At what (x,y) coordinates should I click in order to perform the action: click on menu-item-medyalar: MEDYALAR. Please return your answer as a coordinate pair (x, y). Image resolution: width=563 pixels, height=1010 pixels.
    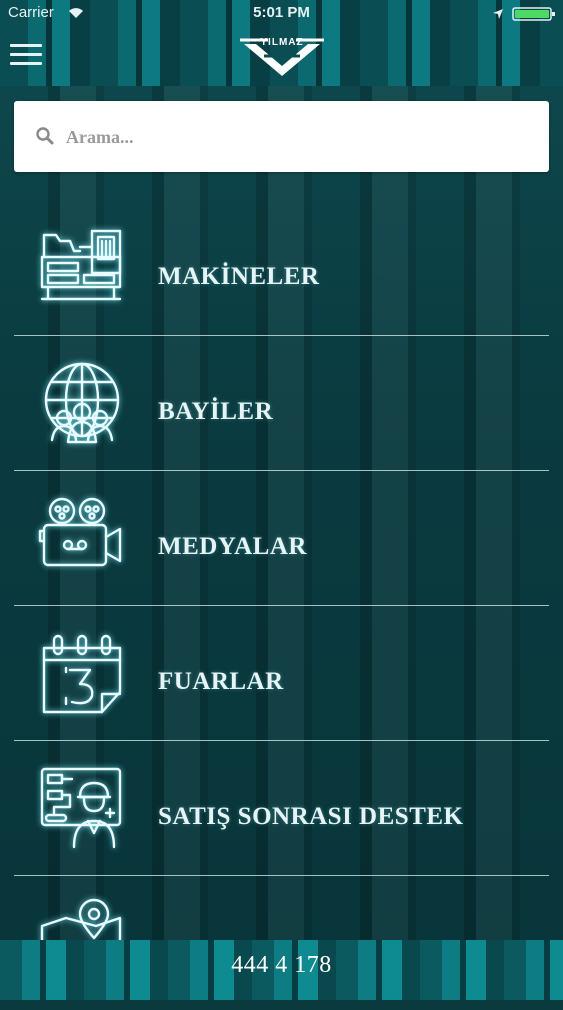
    Looking at the image, I should click on (281, 538).